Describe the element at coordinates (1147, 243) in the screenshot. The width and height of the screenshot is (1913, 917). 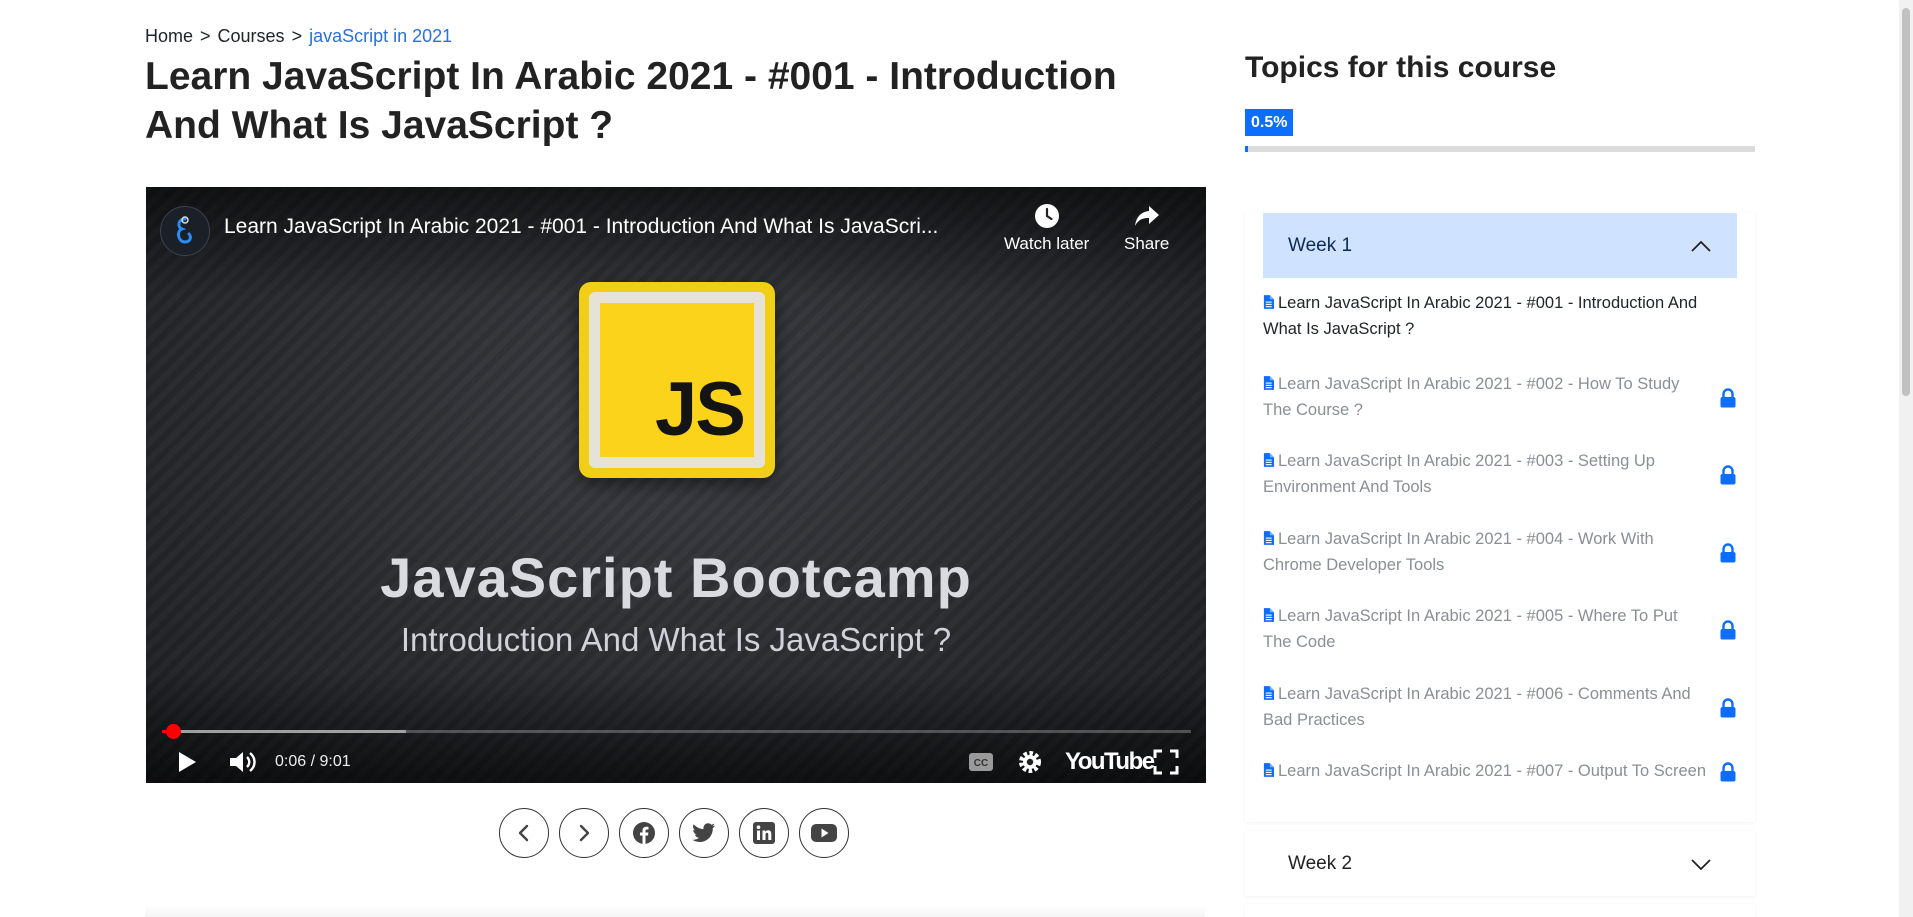
I see `share-label: Share` at that location.